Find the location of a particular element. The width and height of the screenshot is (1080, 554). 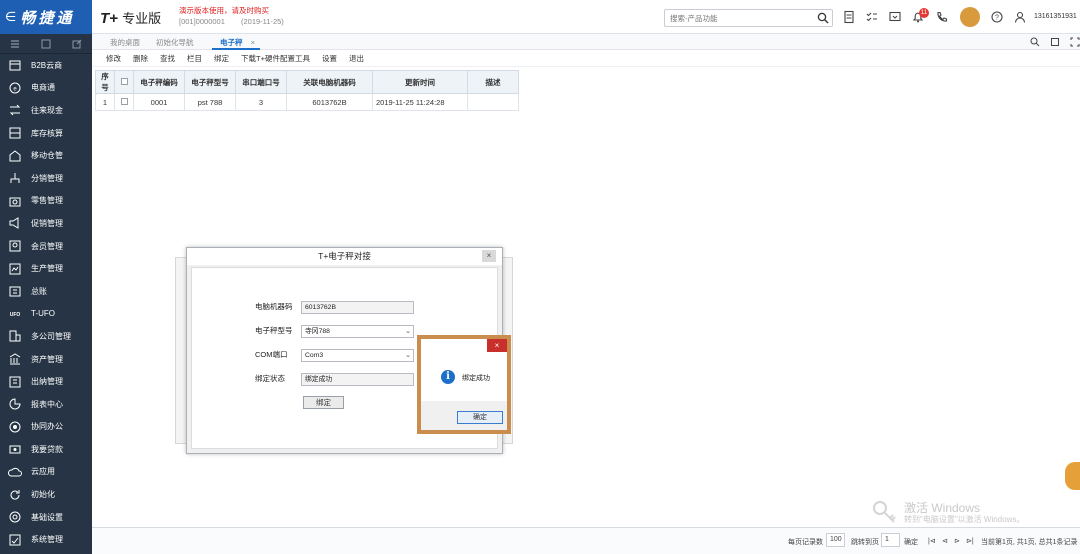

search-box is located at coordinates (748, 18).